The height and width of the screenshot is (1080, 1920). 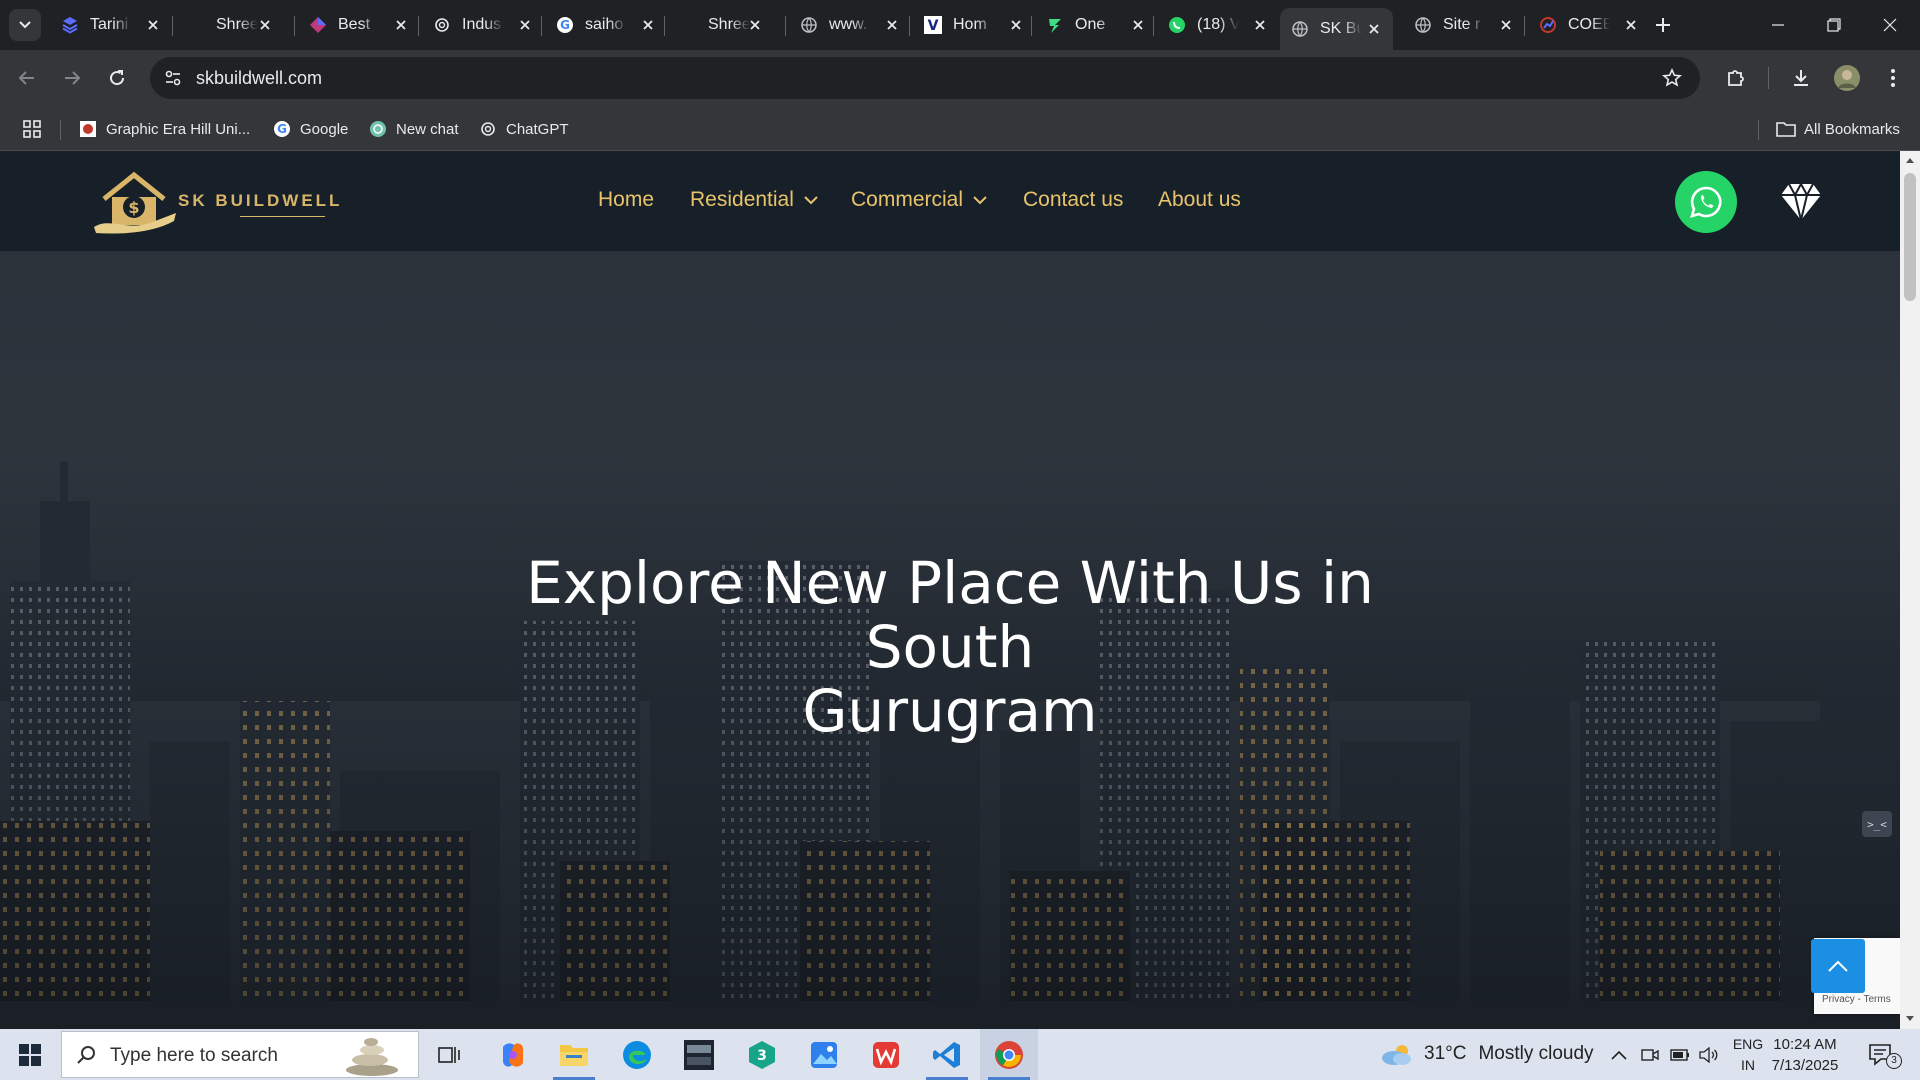 What do you see at coordinates (27, 78) in the screenshot?
I see `back-button` at bounding box center [27, 78].